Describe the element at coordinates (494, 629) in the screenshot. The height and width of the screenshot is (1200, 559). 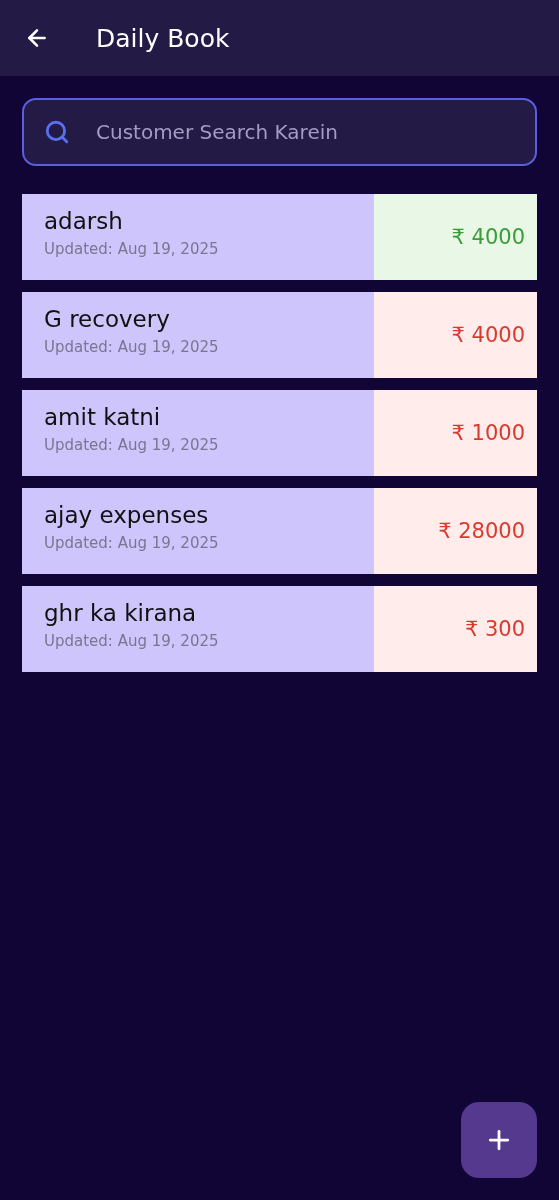
I see `balance-amount: ₹ 300` at that location.